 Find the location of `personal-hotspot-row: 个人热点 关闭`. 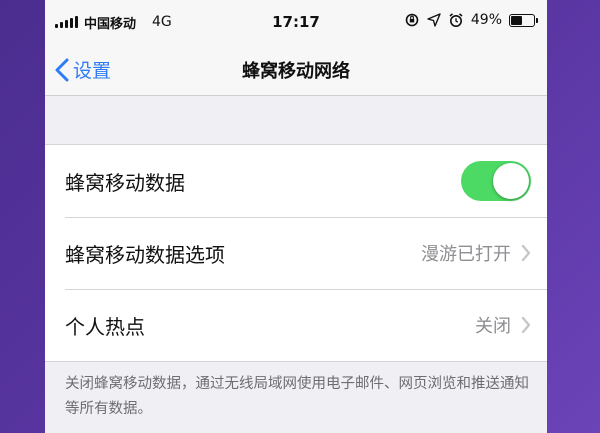

personal-hotspot-row: 个人热点 关闭 is located at coordinates (296, 325).